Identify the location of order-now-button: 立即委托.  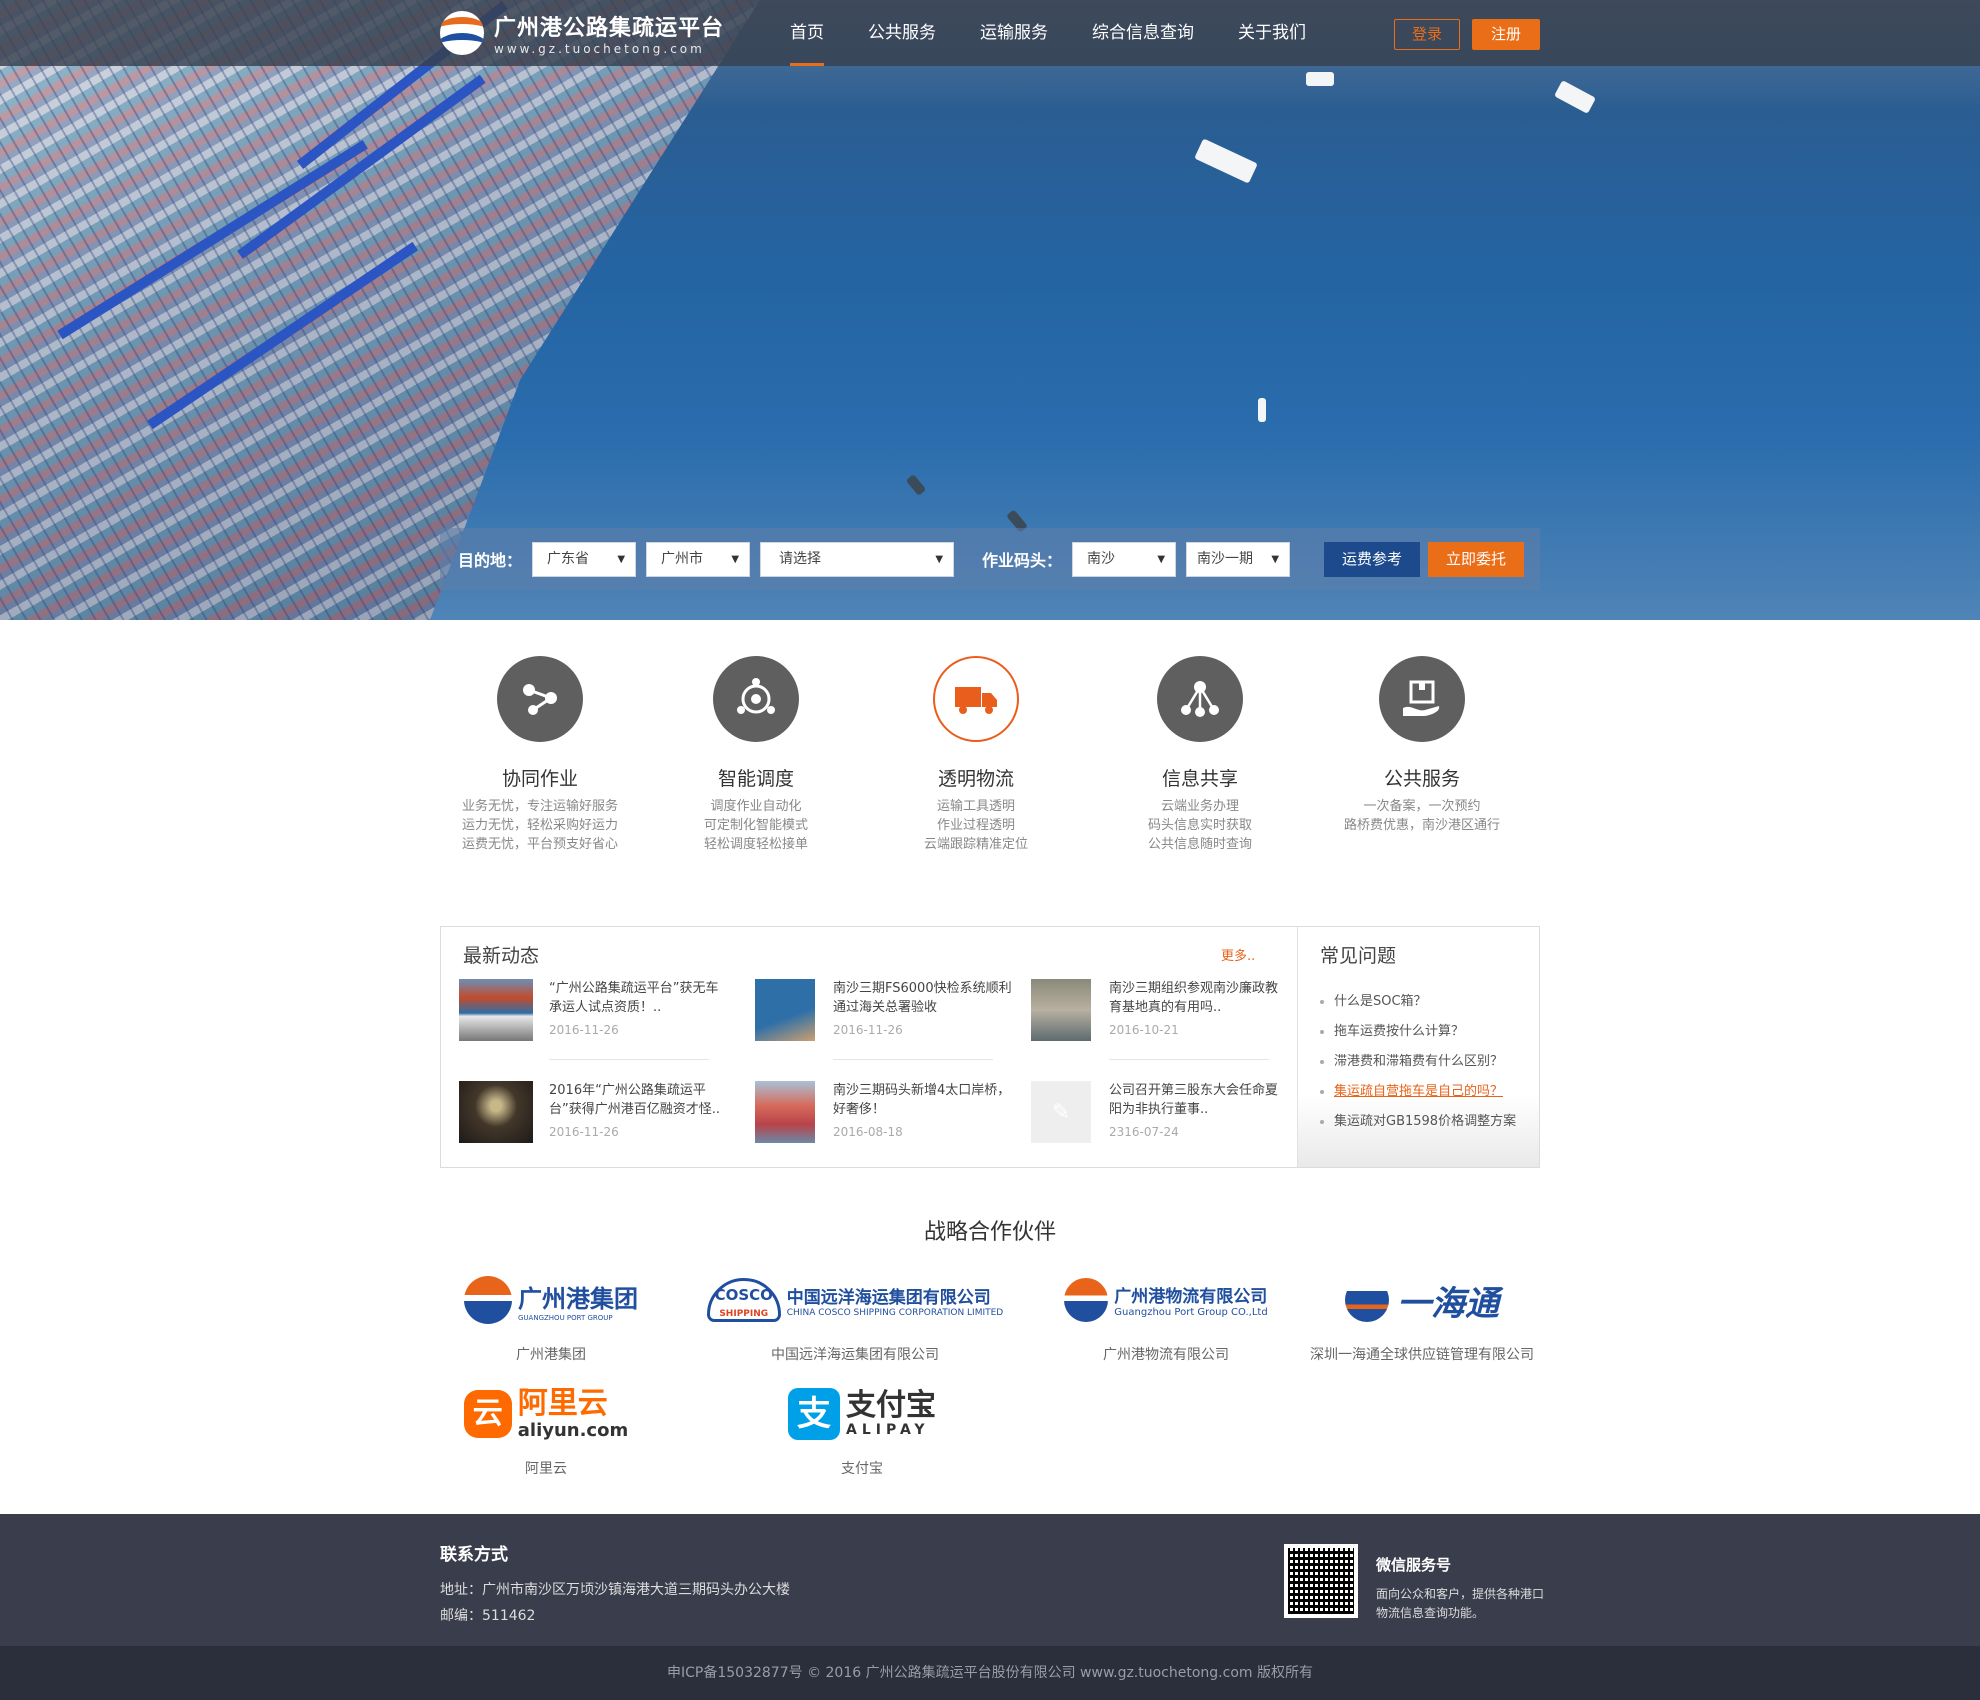
(1476, 559).